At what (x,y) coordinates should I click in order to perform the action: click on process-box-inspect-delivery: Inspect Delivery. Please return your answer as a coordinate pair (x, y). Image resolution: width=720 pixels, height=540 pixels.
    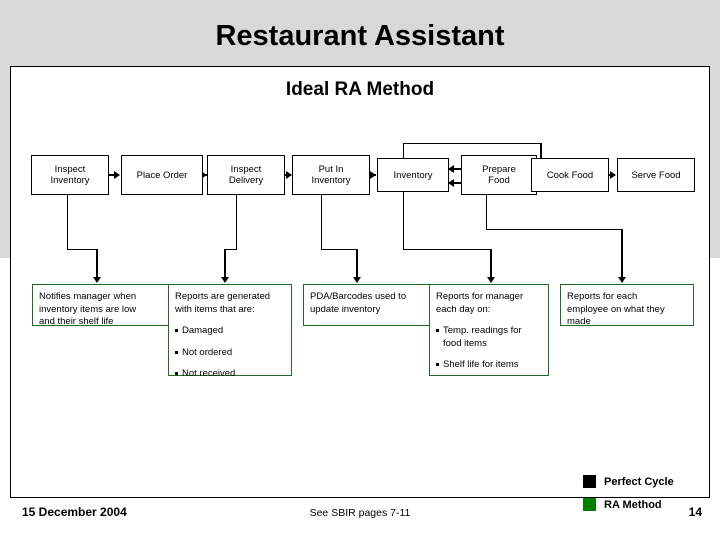
    Looking at the image, I should click on (246, 175).